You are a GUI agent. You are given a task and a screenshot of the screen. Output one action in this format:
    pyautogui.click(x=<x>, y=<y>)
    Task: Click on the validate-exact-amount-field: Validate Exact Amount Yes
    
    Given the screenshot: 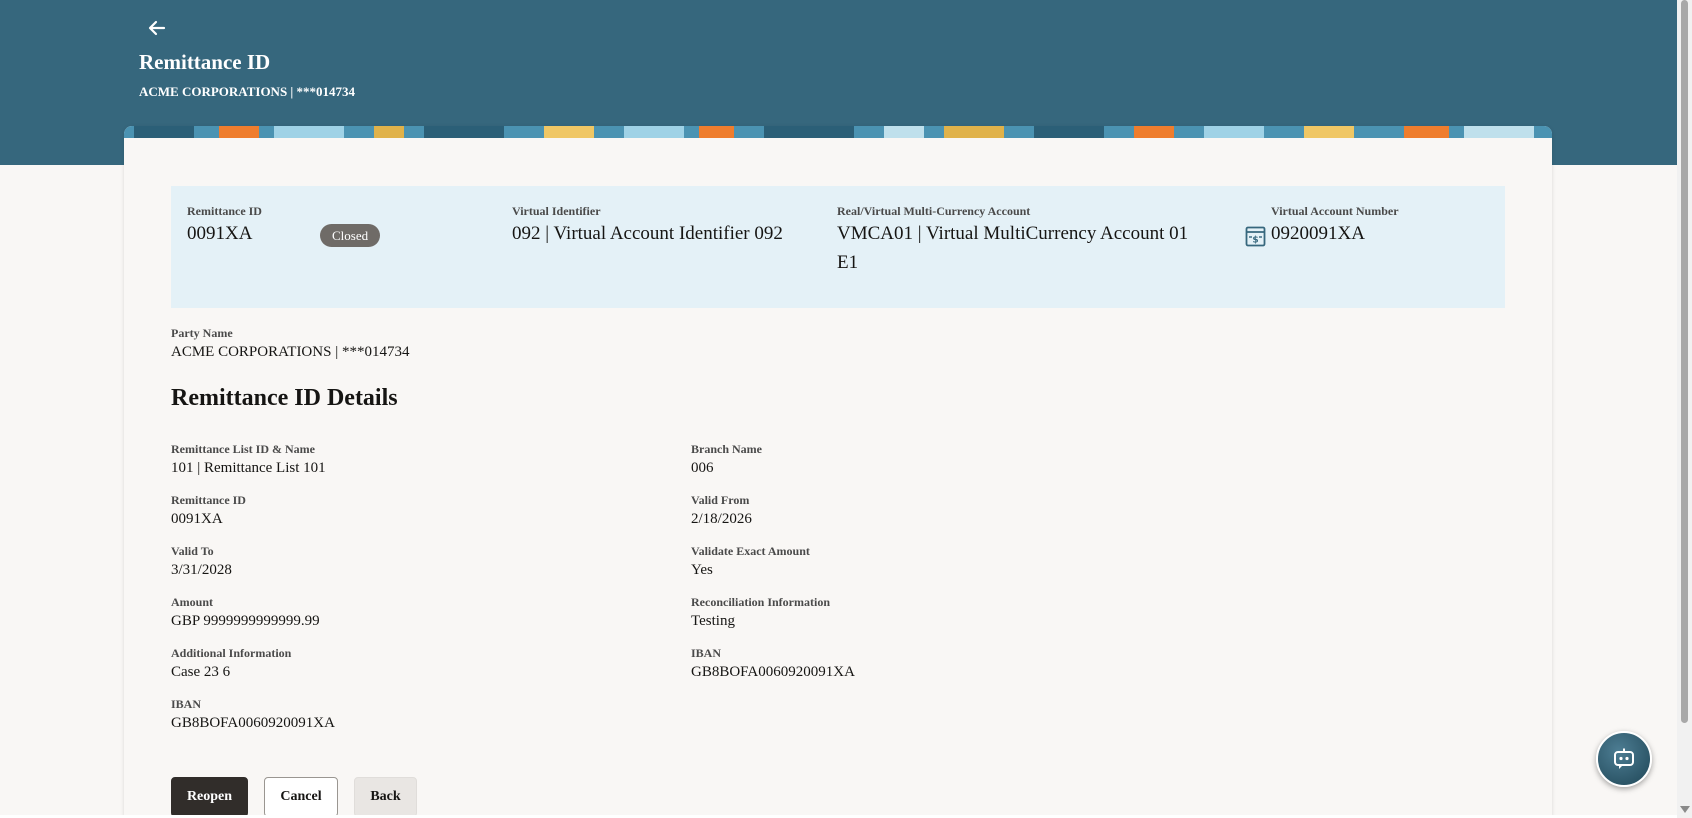 What is the action you would take?
    pyautogui.click(x=750, y=562)
    